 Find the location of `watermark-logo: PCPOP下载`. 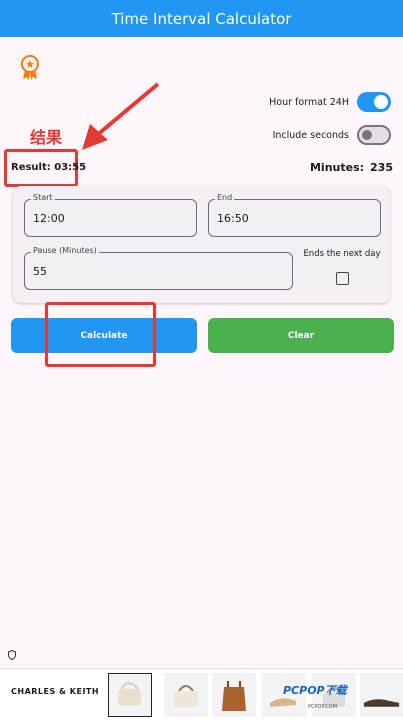

watermark-logo: PCPOP下载 is located at coordinates (315, 690).